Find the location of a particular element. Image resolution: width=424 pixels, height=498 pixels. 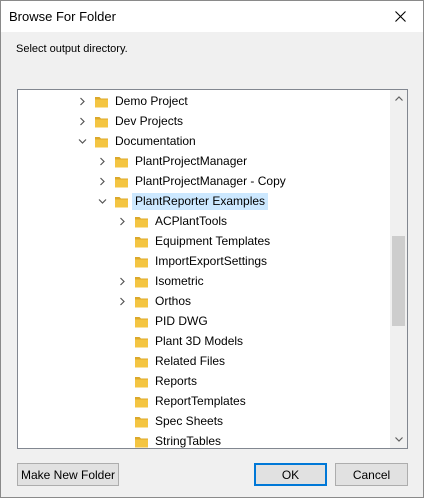

close-icon is located at coordinates (400, 16).